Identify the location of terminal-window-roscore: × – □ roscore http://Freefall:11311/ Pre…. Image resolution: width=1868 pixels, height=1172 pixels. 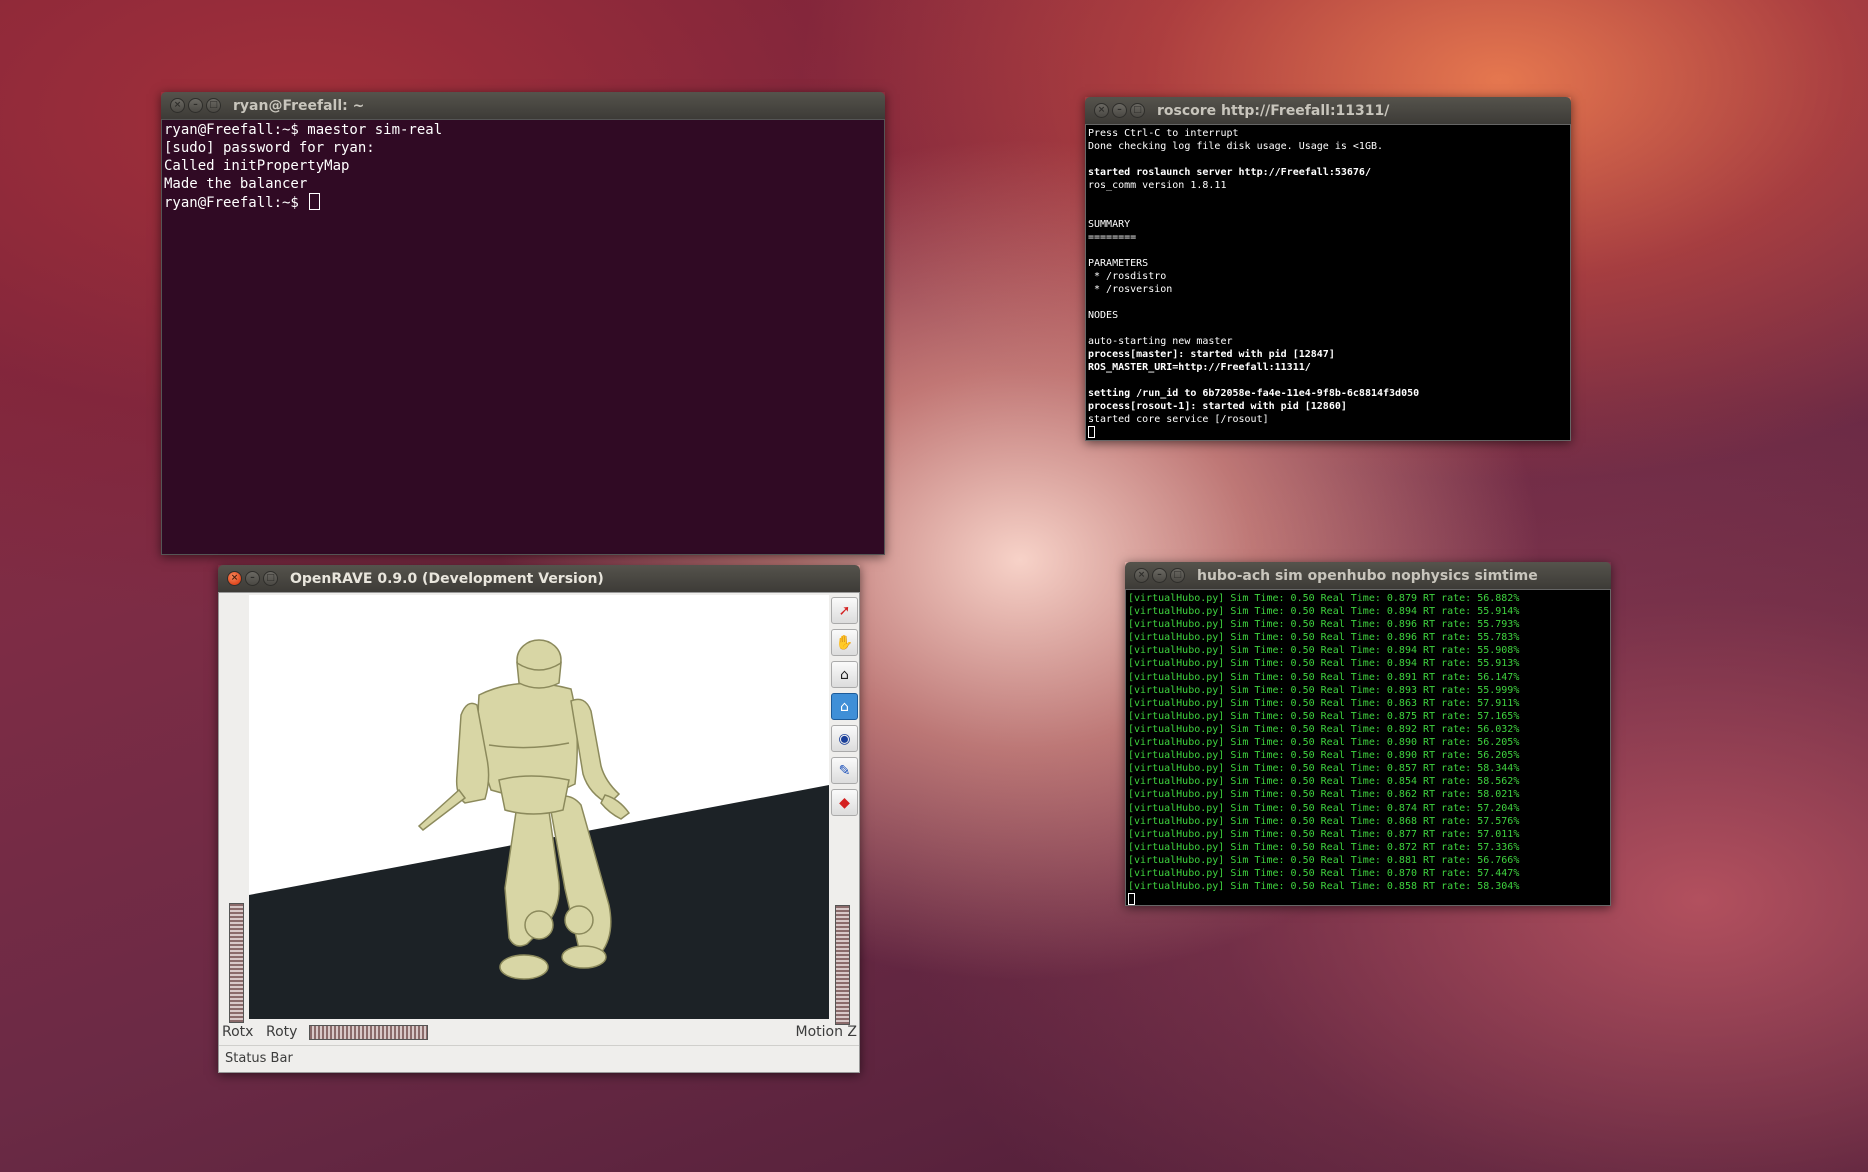
(1328, 269).